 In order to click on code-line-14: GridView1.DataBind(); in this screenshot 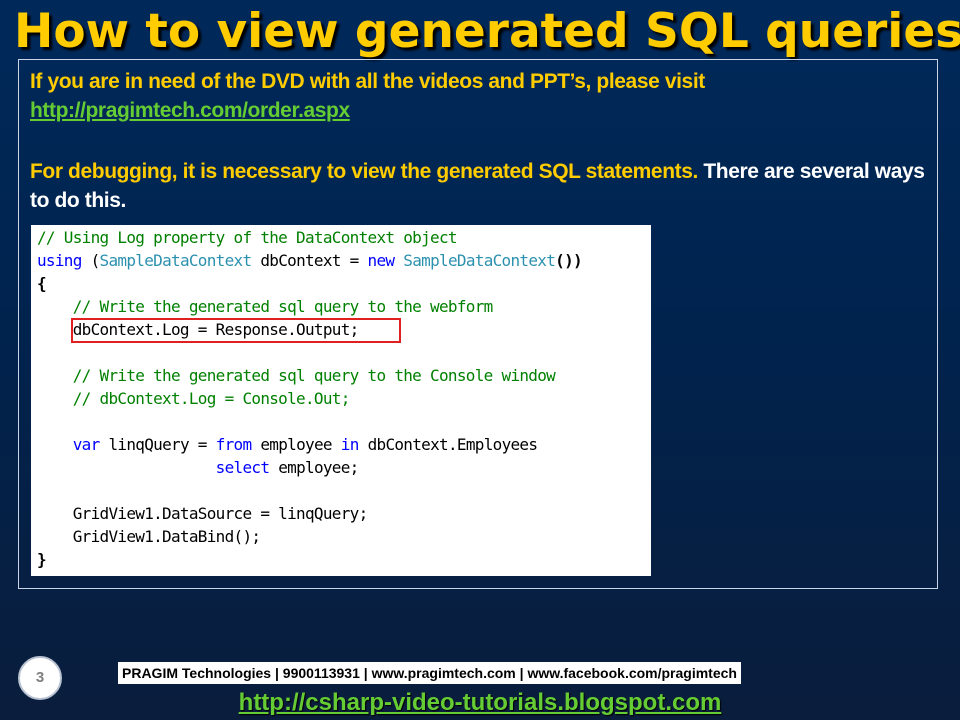, I will do `click(149, 536)`.